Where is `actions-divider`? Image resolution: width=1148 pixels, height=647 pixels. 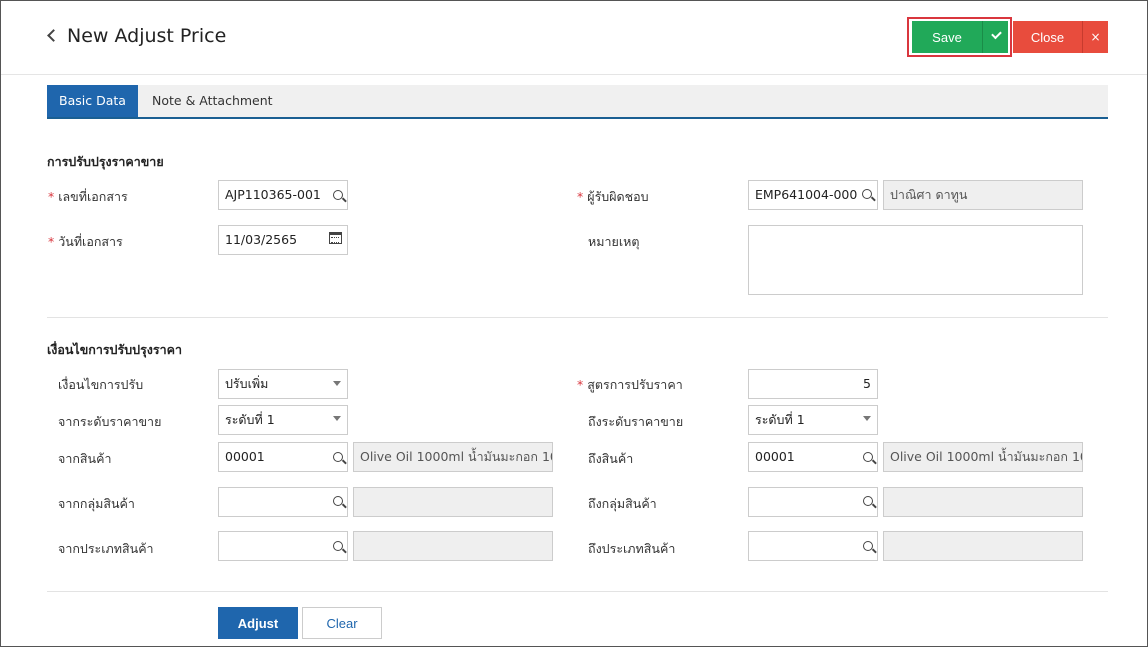
actions-divider is located at coordinates (577, 591).